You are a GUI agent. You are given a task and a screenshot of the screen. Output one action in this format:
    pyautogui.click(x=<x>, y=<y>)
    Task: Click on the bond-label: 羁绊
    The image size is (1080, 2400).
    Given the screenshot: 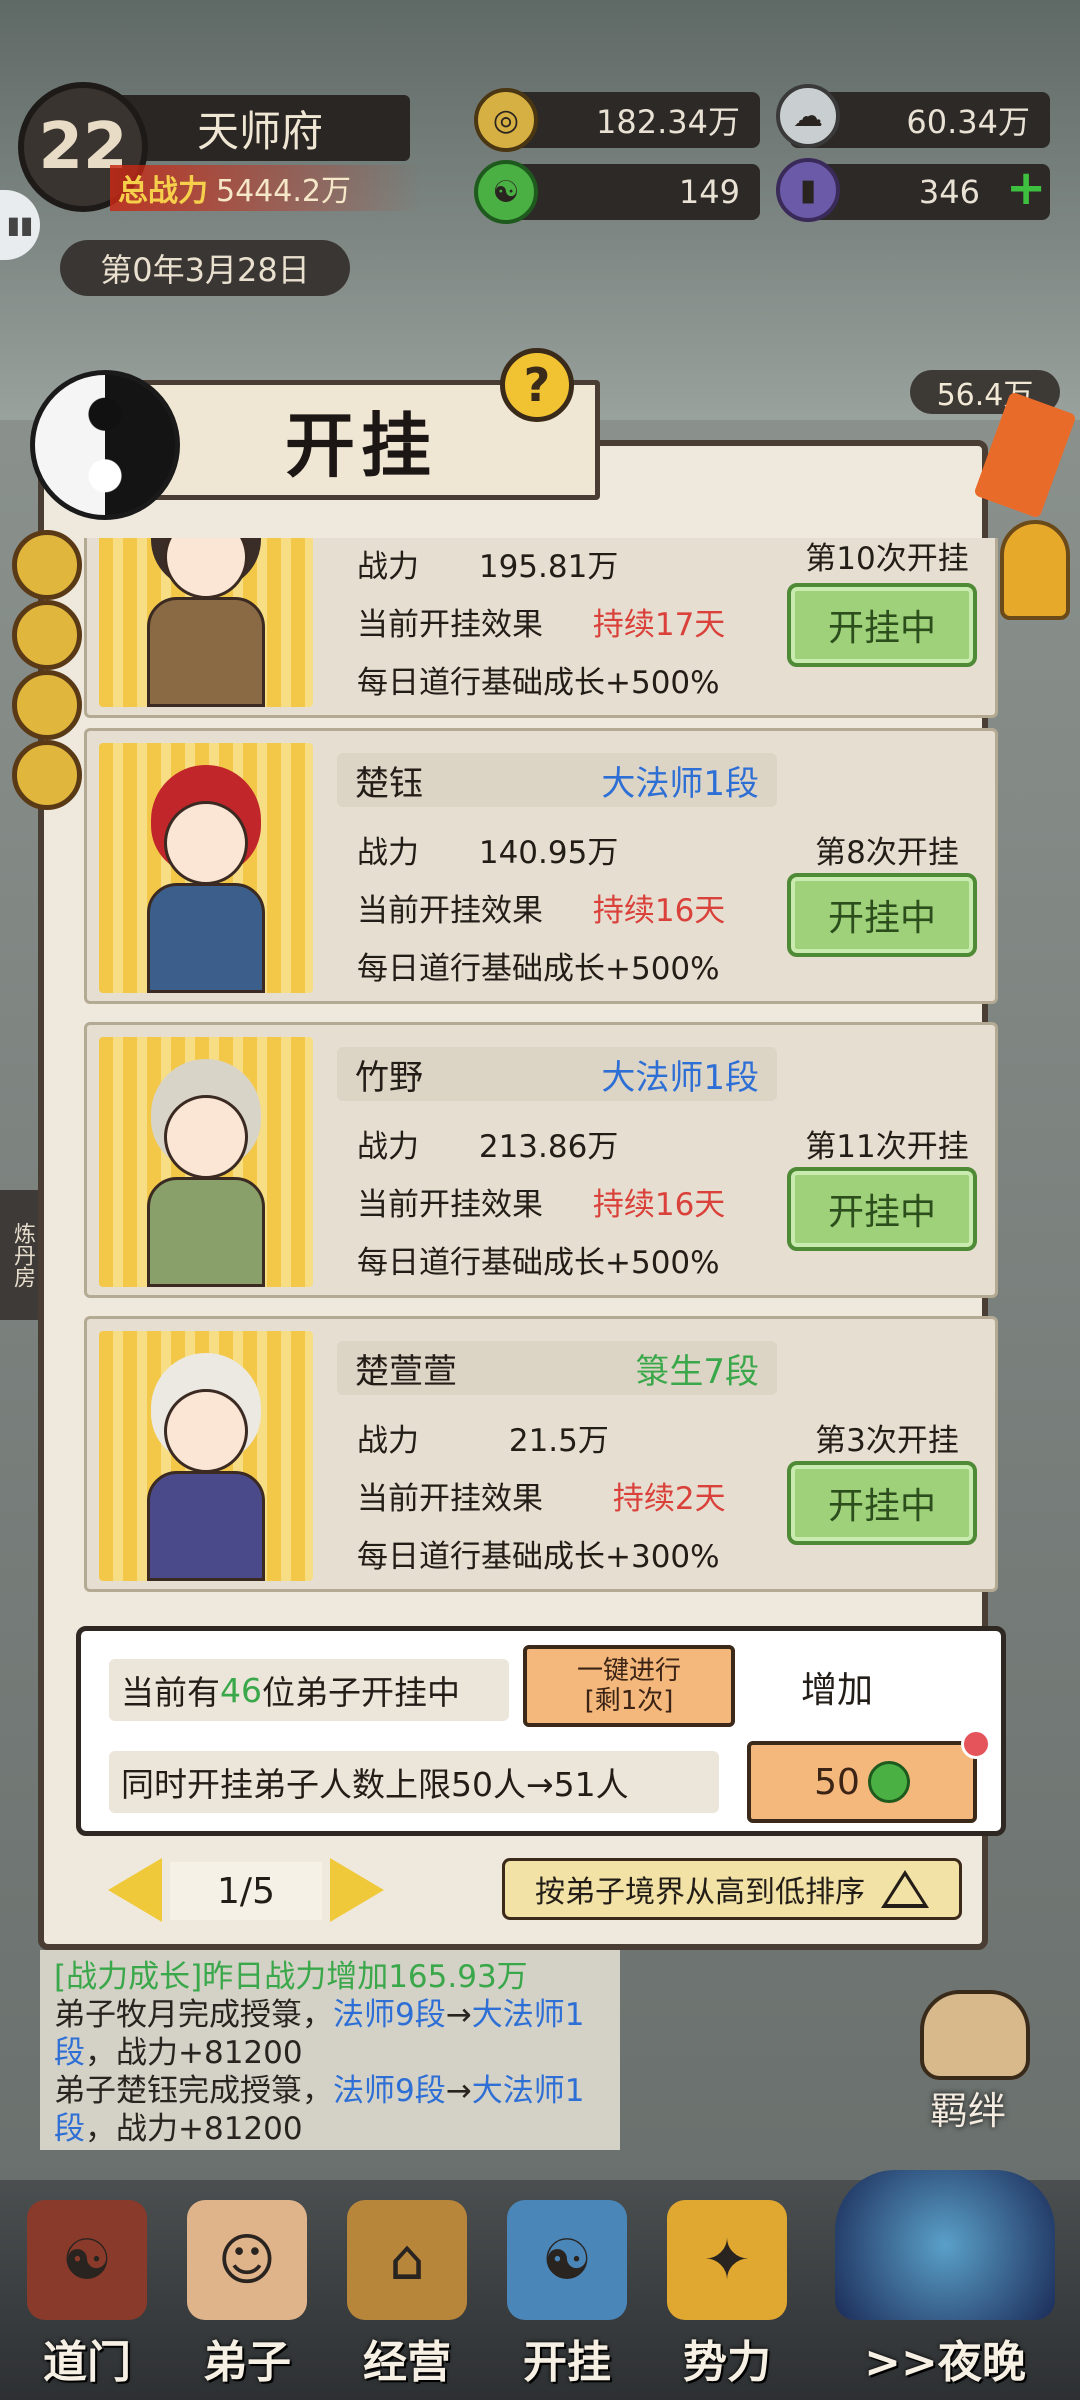 What is the action you would take?
    pyautogui.click(x=968, y=2107)
    